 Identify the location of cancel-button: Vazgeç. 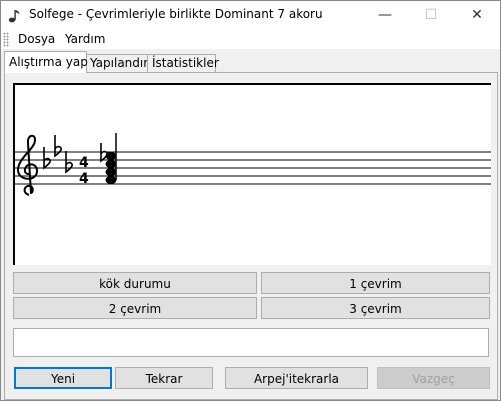
(433, 378).